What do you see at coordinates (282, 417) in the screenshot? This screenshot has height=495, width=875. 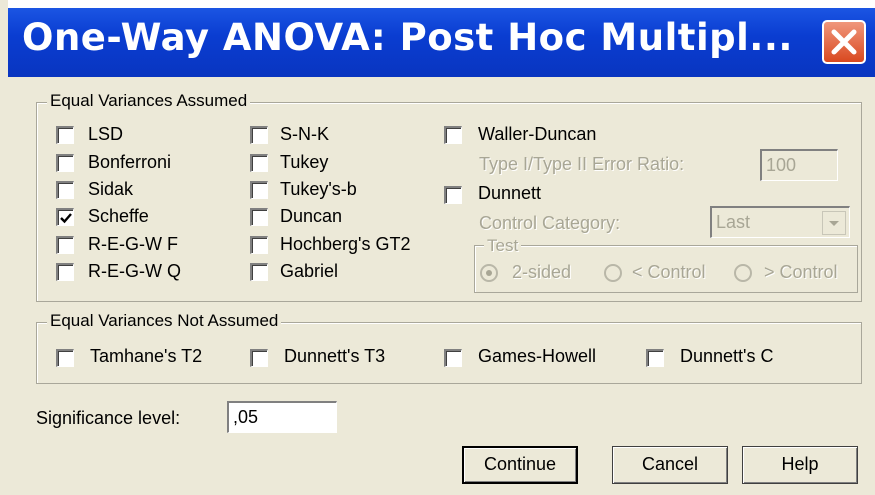 I see `significance-field: ,05` at bounding box center [282, 417].